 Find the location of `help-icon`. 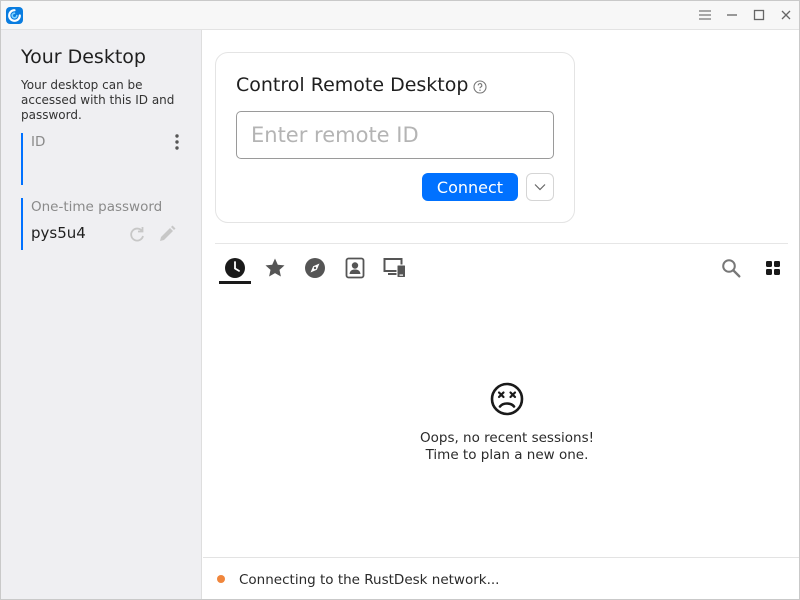

help-icon is located at coordinates (480, 87).